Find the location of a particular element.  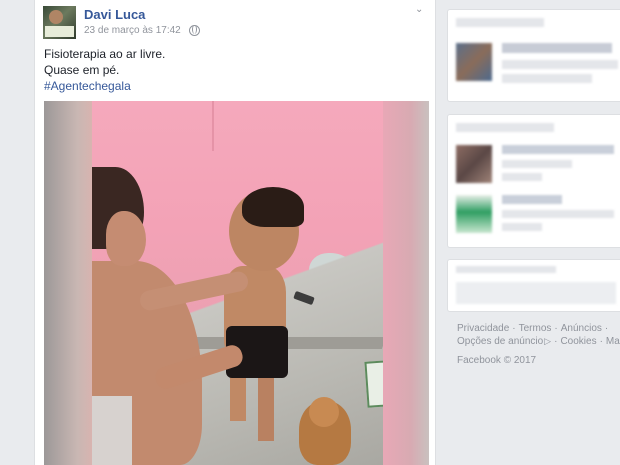

ad-choices-link: Opções de anúncio is located at coordinates (500, 341).